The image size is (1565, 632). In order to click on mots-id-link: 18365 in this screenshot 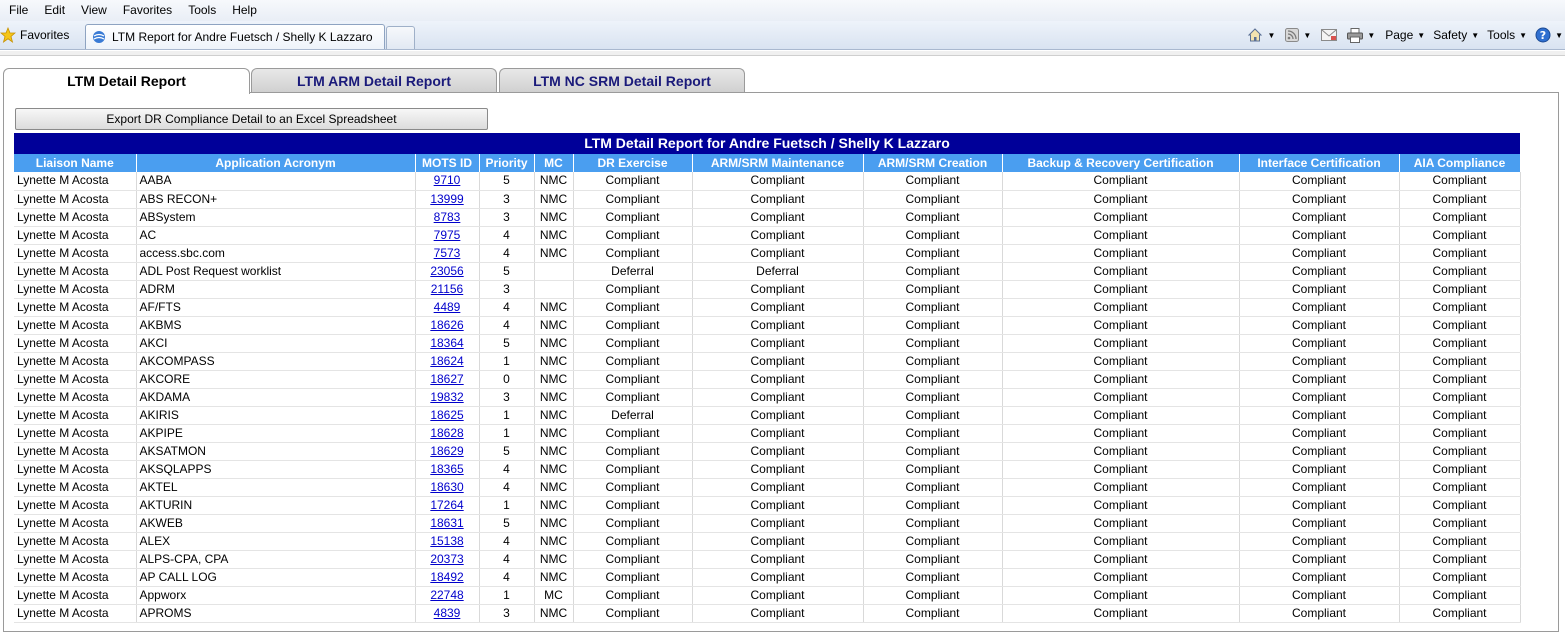, I will do `click(446, 469)`.